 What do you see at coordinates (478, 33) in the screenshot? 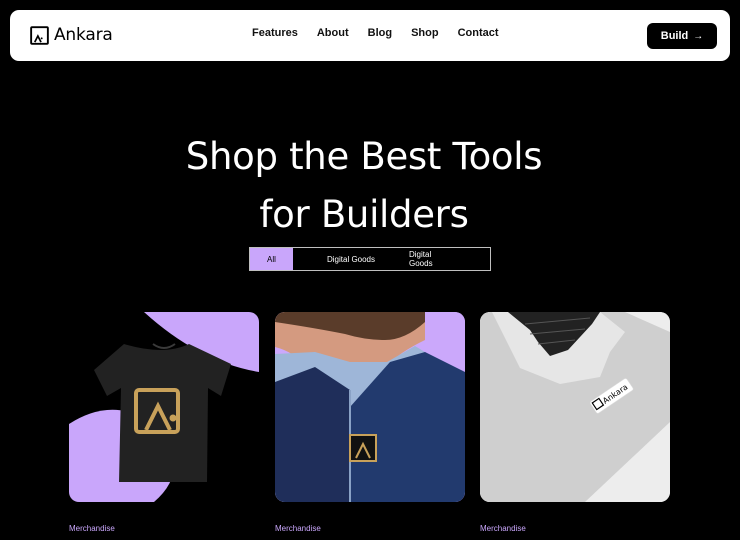
I see `nav-link-contact: Contact` at bounding box center [478, 33].